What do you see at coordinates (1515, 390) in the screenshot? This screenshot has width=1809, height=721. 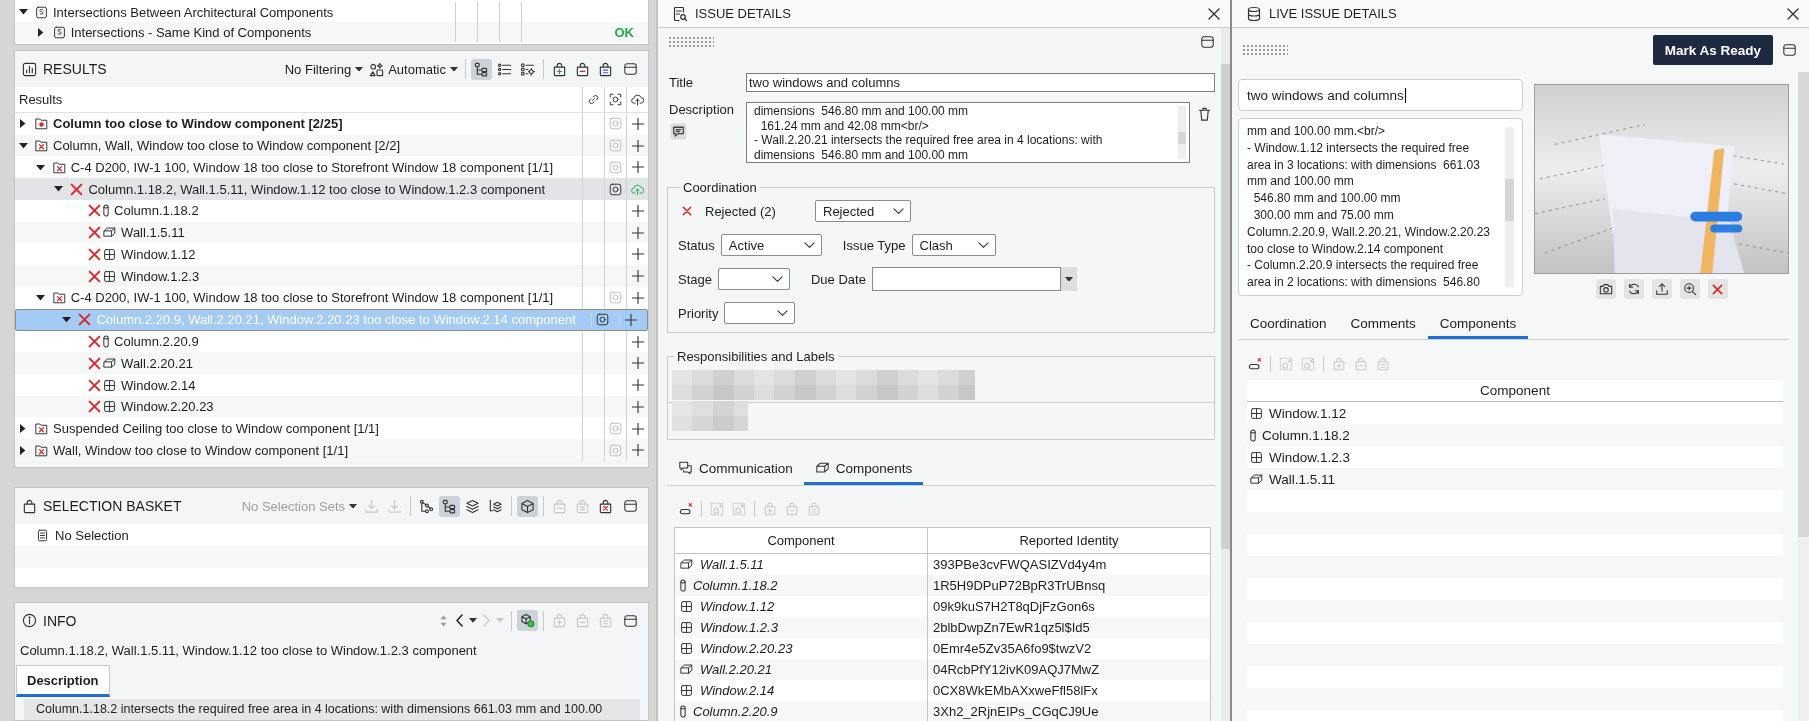 I see `column-header: Component` at bounding box center [1515, 390].